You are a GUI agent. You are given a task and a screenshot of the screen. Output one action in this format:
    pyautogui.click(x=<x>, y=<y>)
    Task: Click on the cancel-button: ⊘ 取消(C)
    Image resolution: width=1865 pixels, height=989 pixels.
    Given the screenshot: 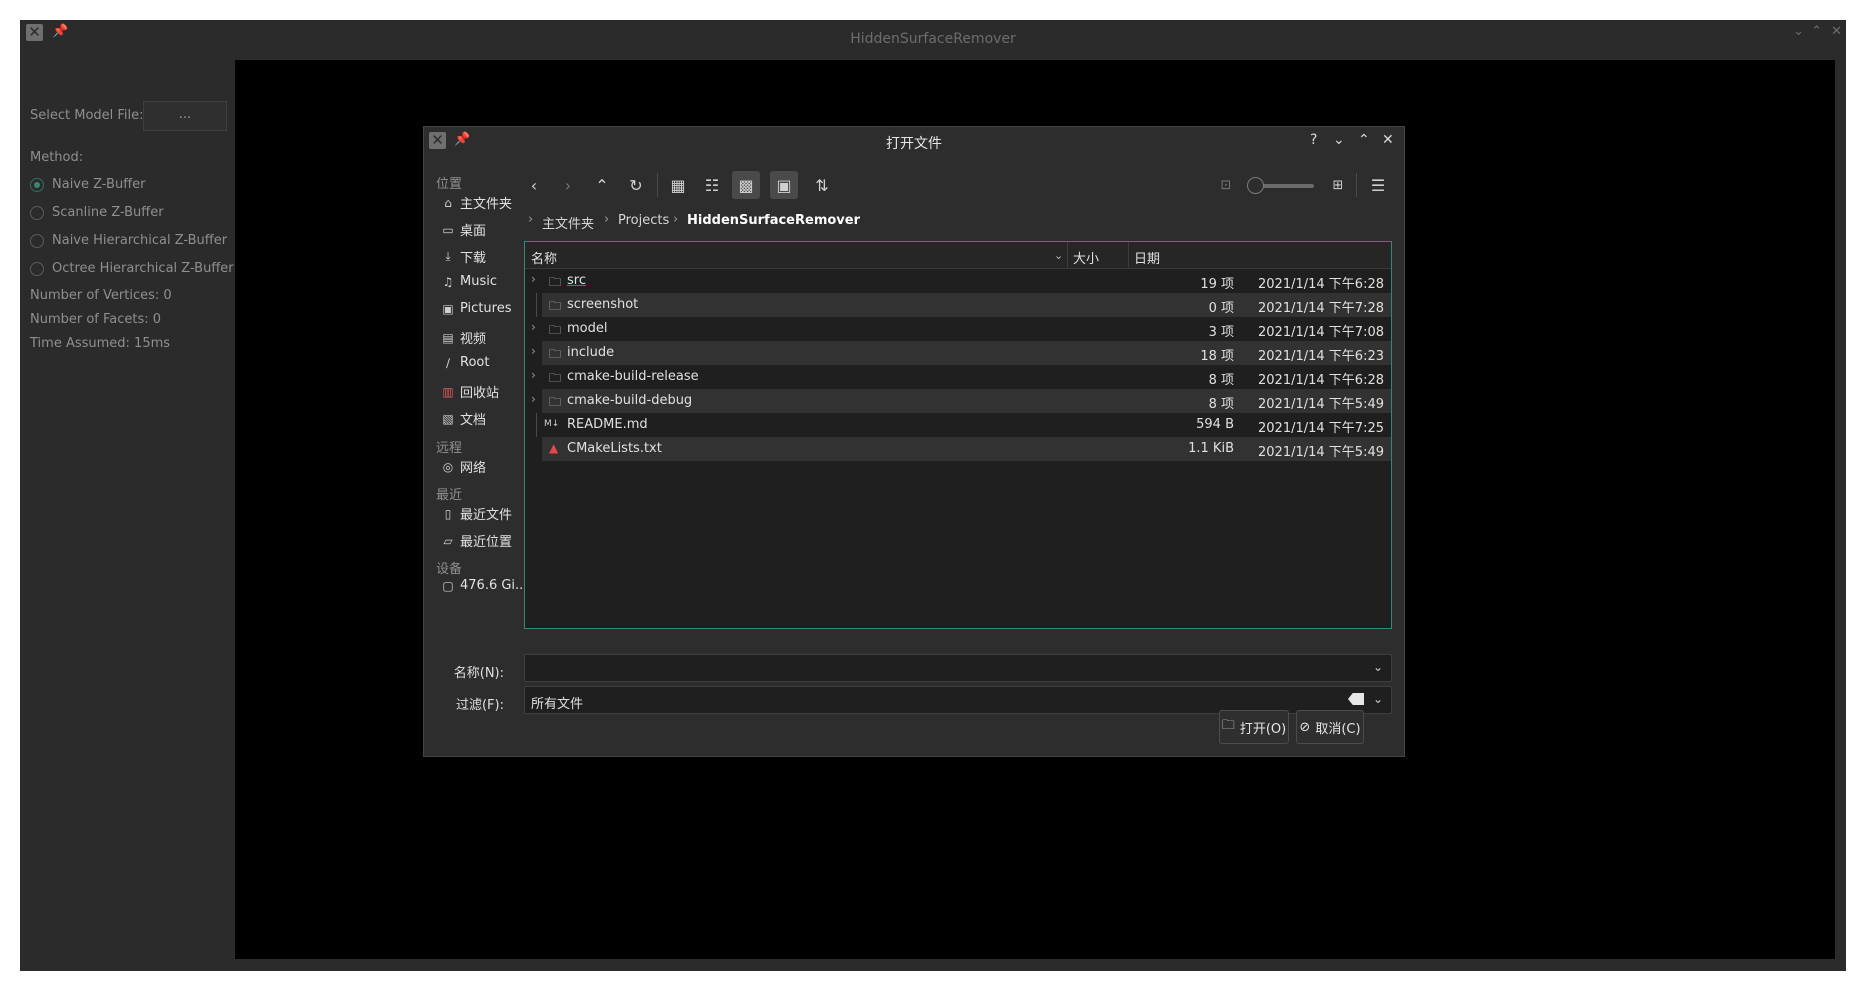 What is the action you would take?
    pyautogui.click(x=1330, y=727)
    